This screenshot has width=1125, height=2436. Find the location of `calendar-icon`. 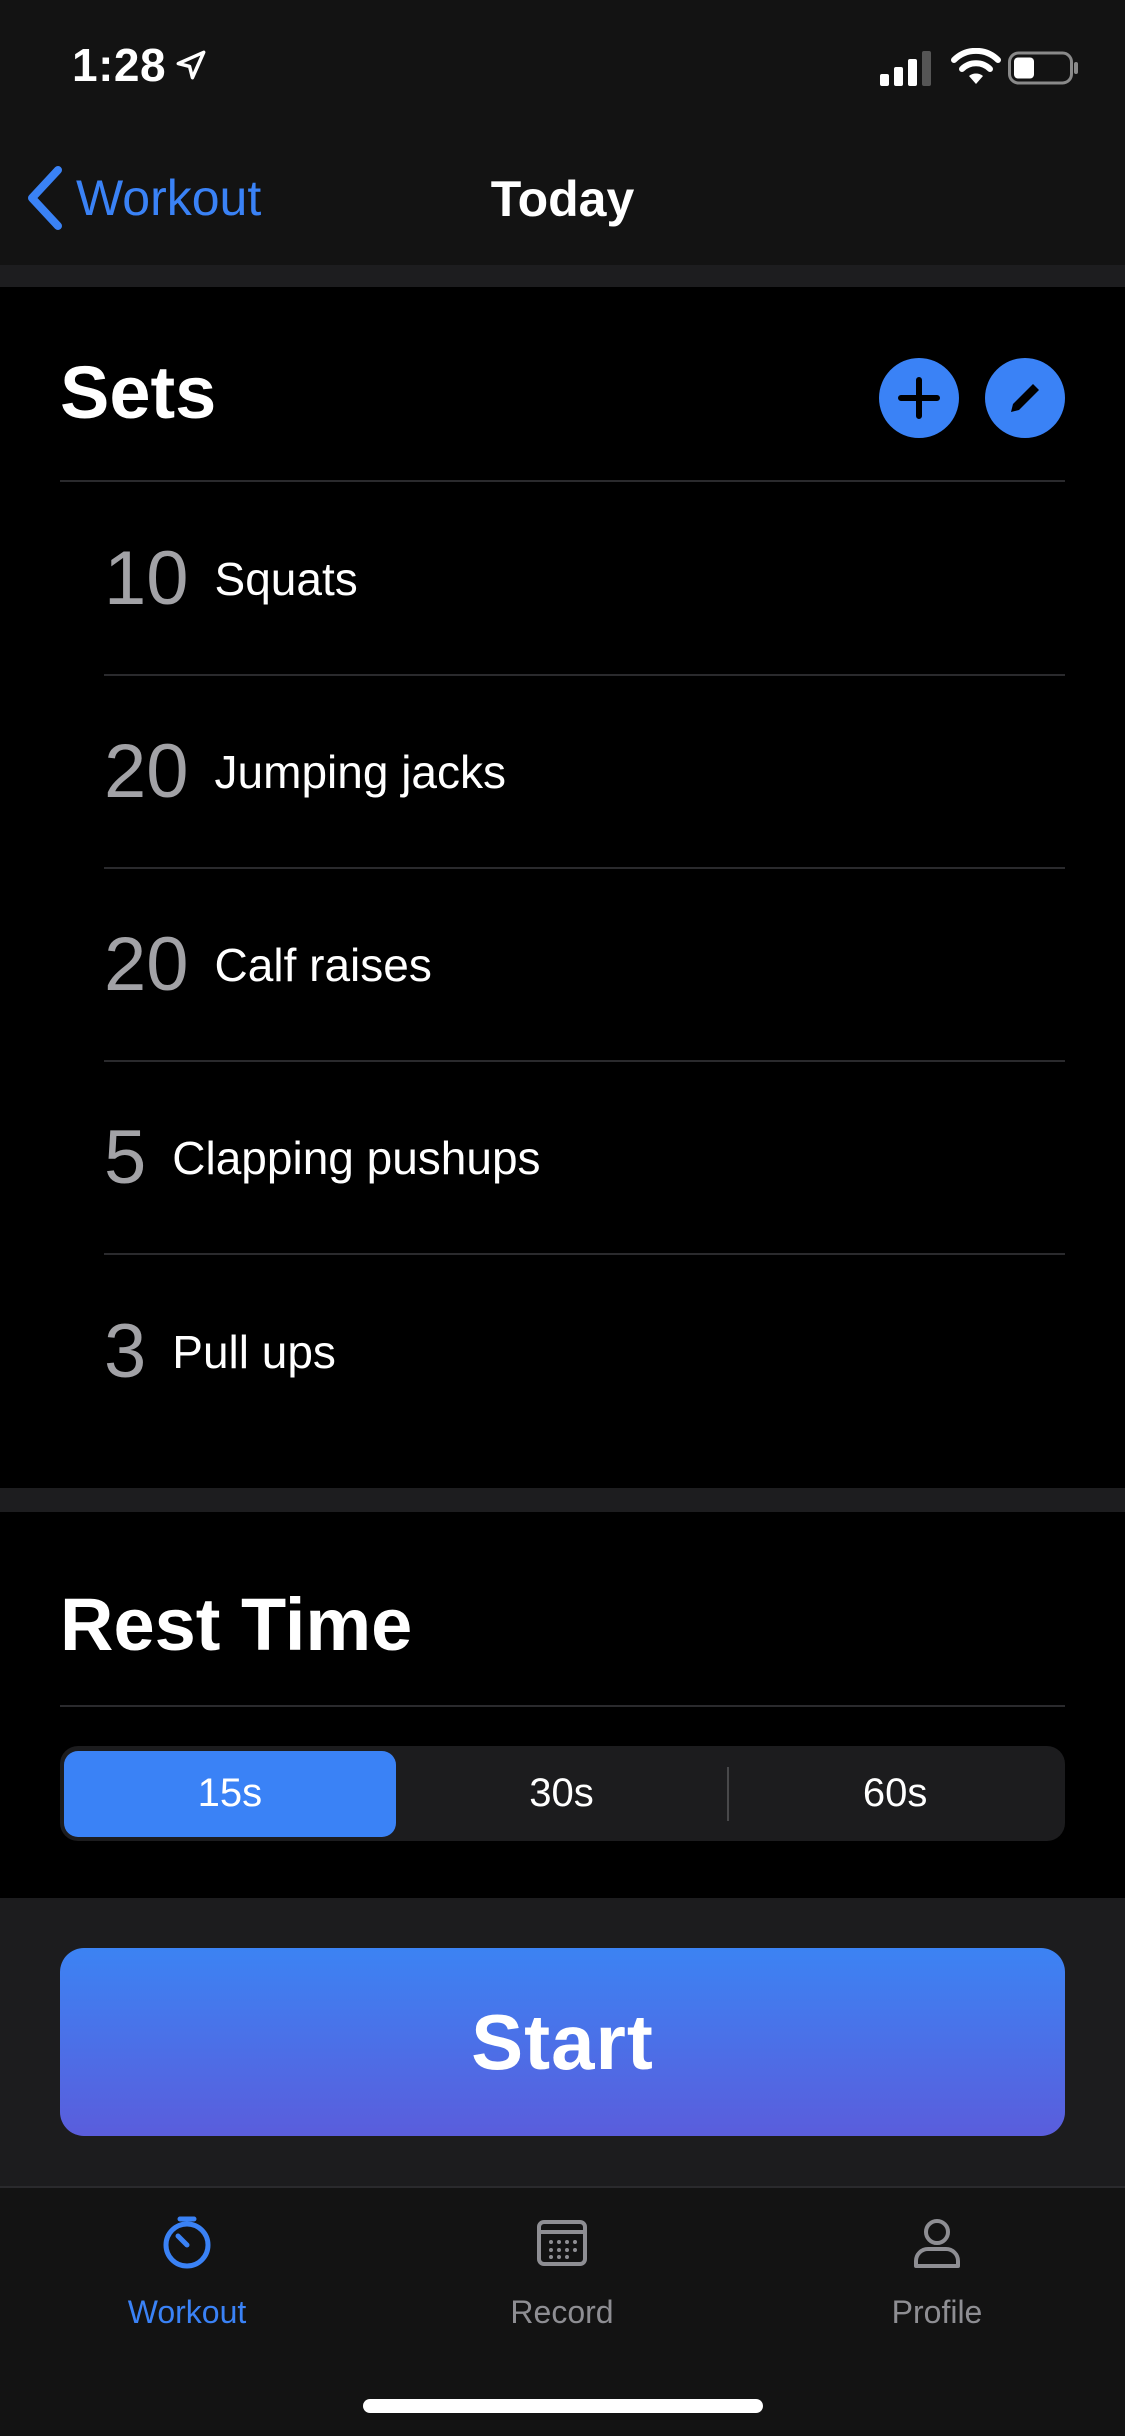

calendar-icon is located at coordinates (562, 2243).